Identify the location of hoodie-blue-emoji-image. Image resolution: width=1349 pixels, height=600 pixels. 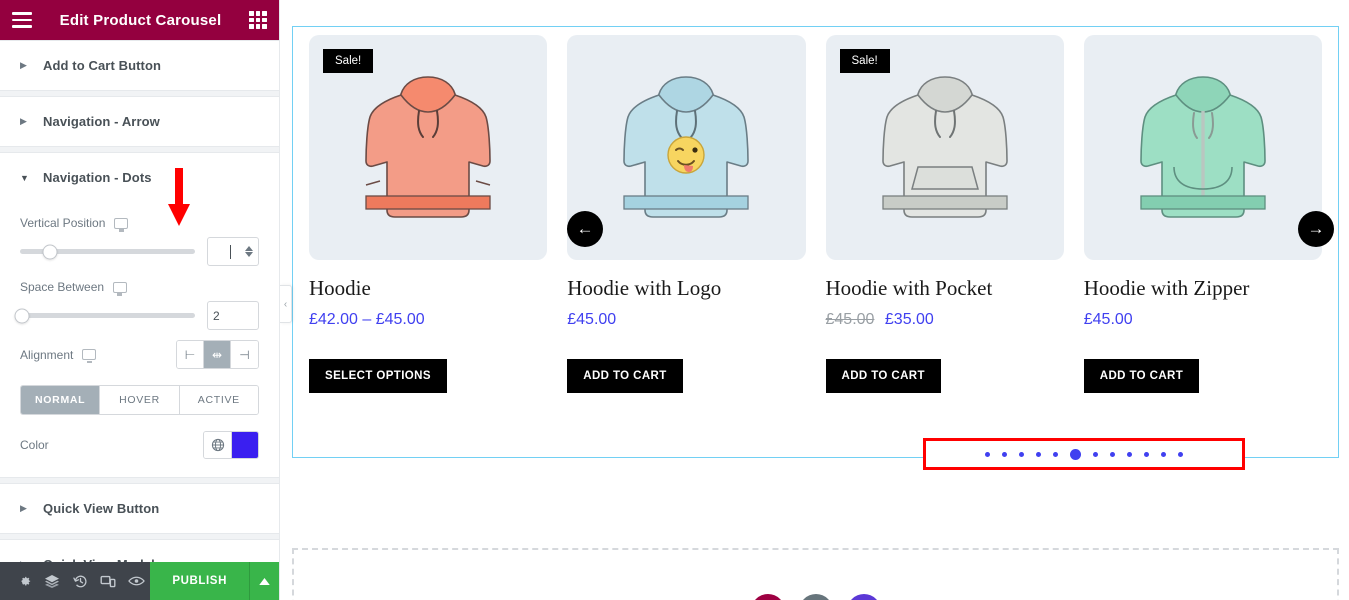
(686, 147).